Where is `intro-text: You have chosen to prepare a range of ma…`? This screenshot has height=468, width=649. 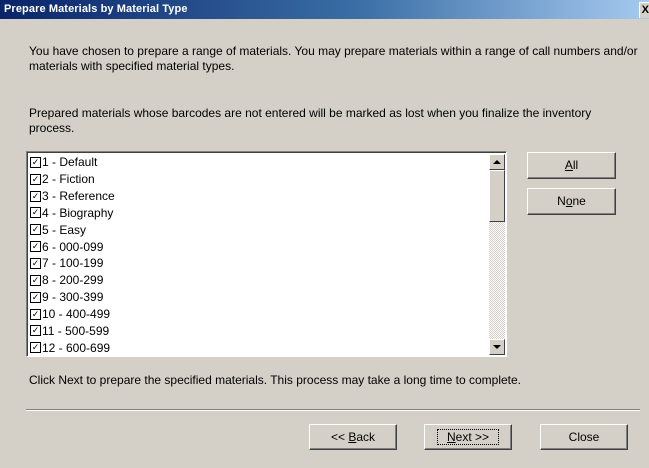
intro-text: You have chosen to prepare a range of ma… is located at coordinates (333, 58).